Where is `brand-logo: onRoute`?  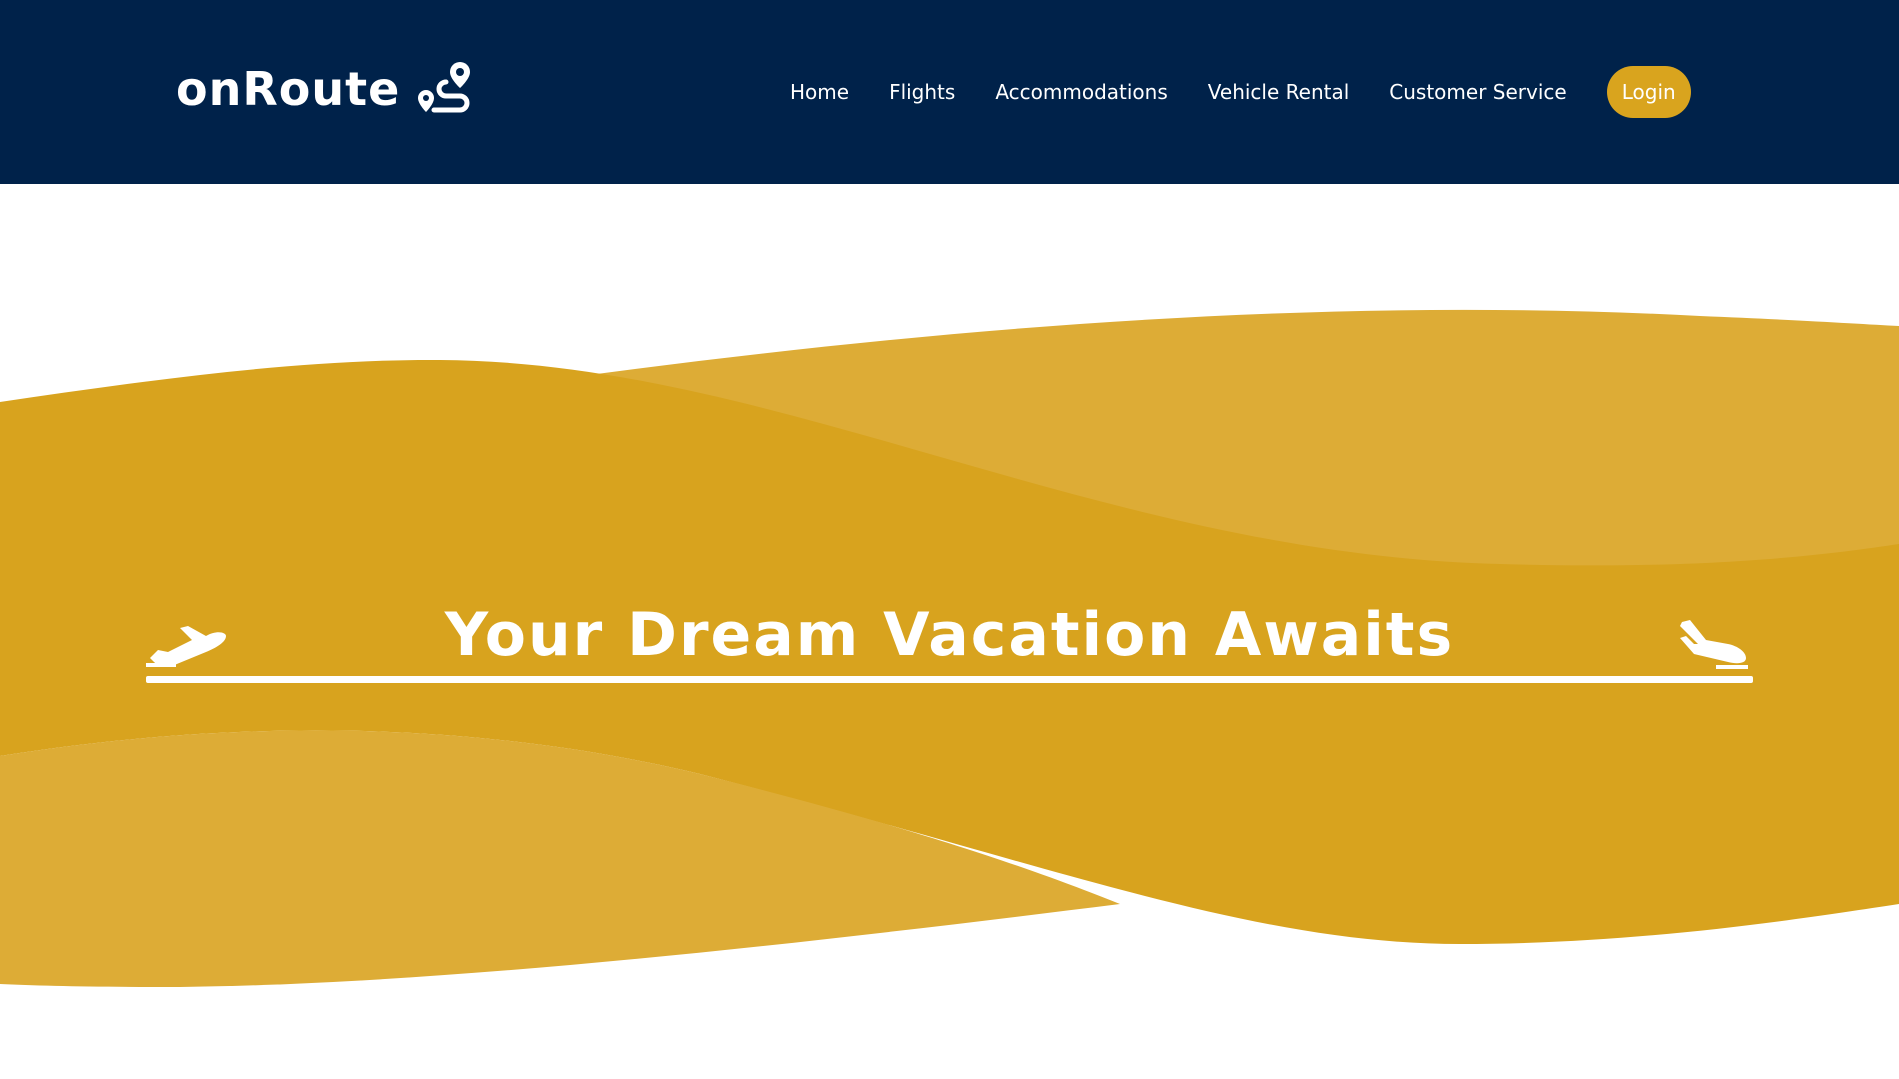
brand-logo: onRoute is located at coordinates (325, 89).